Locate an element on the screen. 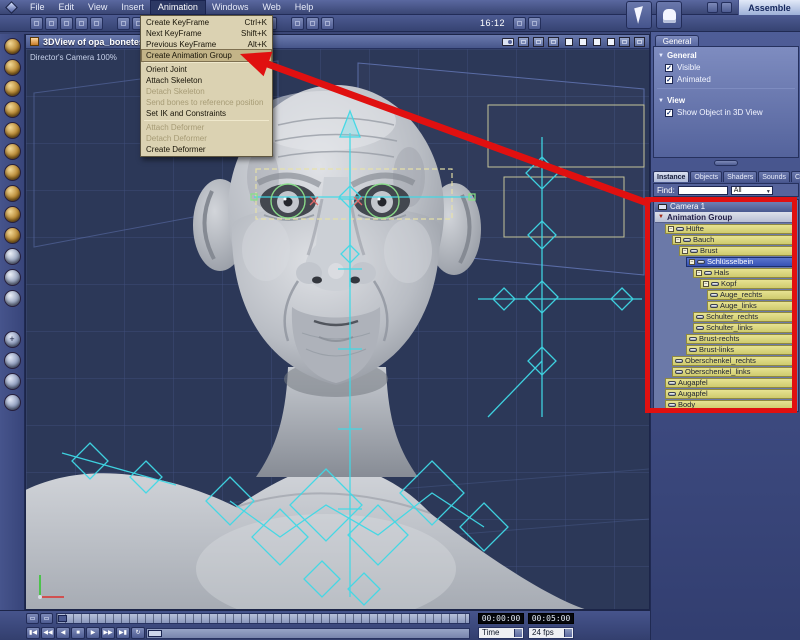 The height and width of the screenshot is (640, 800). menuitem-previous-keyframe: Previous KeyFrame Alt+K is located at coordinates (206, 44).